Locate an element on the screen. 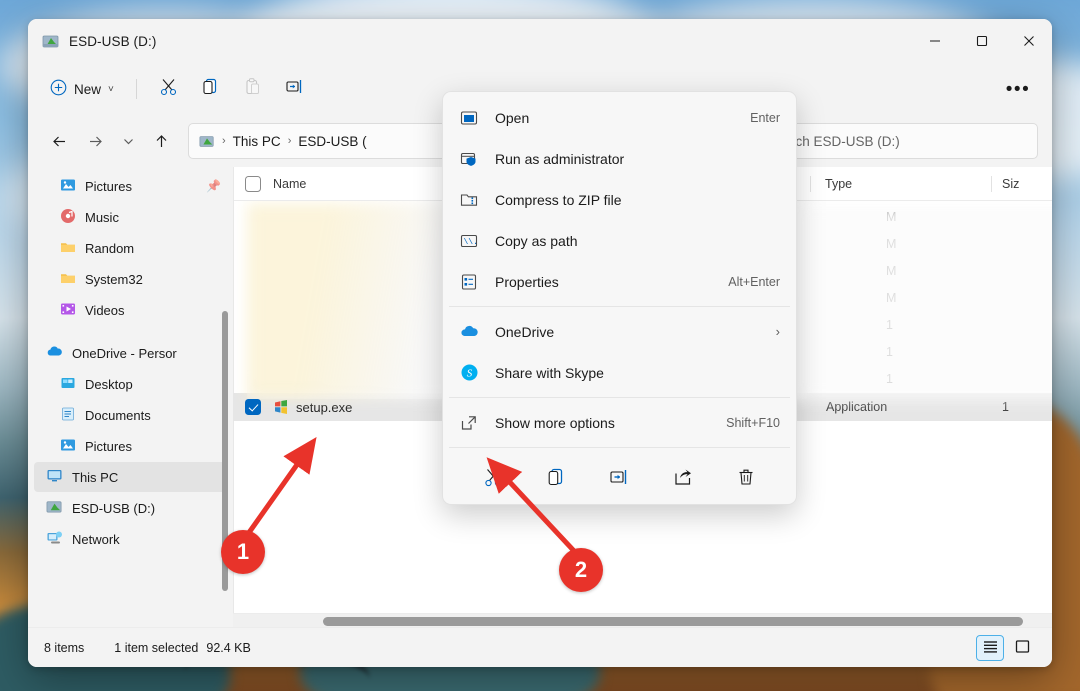 This screenshot has width=1080, height=691. new-button-label: New is located at coordinates (88, 89).